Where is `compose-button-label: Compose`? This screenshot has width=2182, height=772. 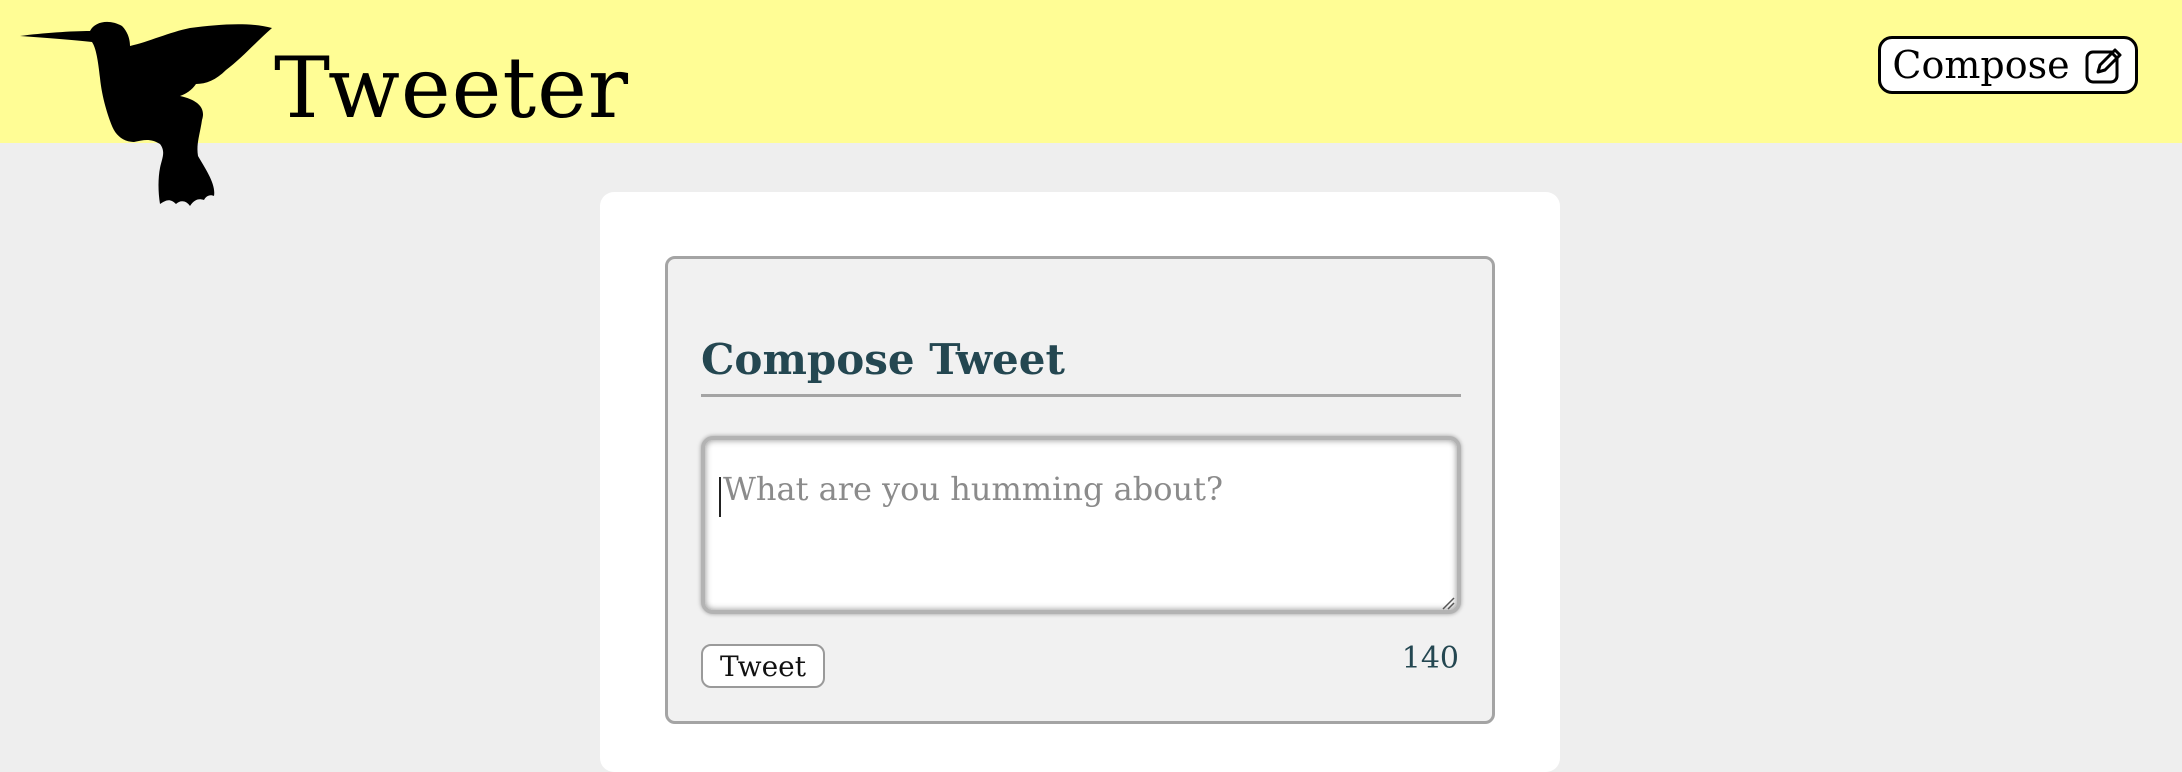 compose-button-label: Compose is located at coordinates (1981, 65).